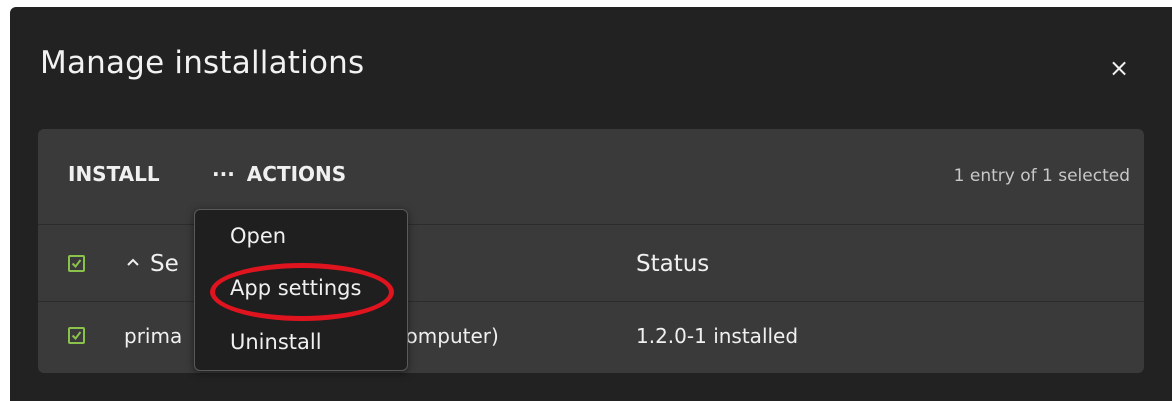 The width and height of the screenshot is (1172, 401). I want to click on column-header-service: Se, so click(164, 264).